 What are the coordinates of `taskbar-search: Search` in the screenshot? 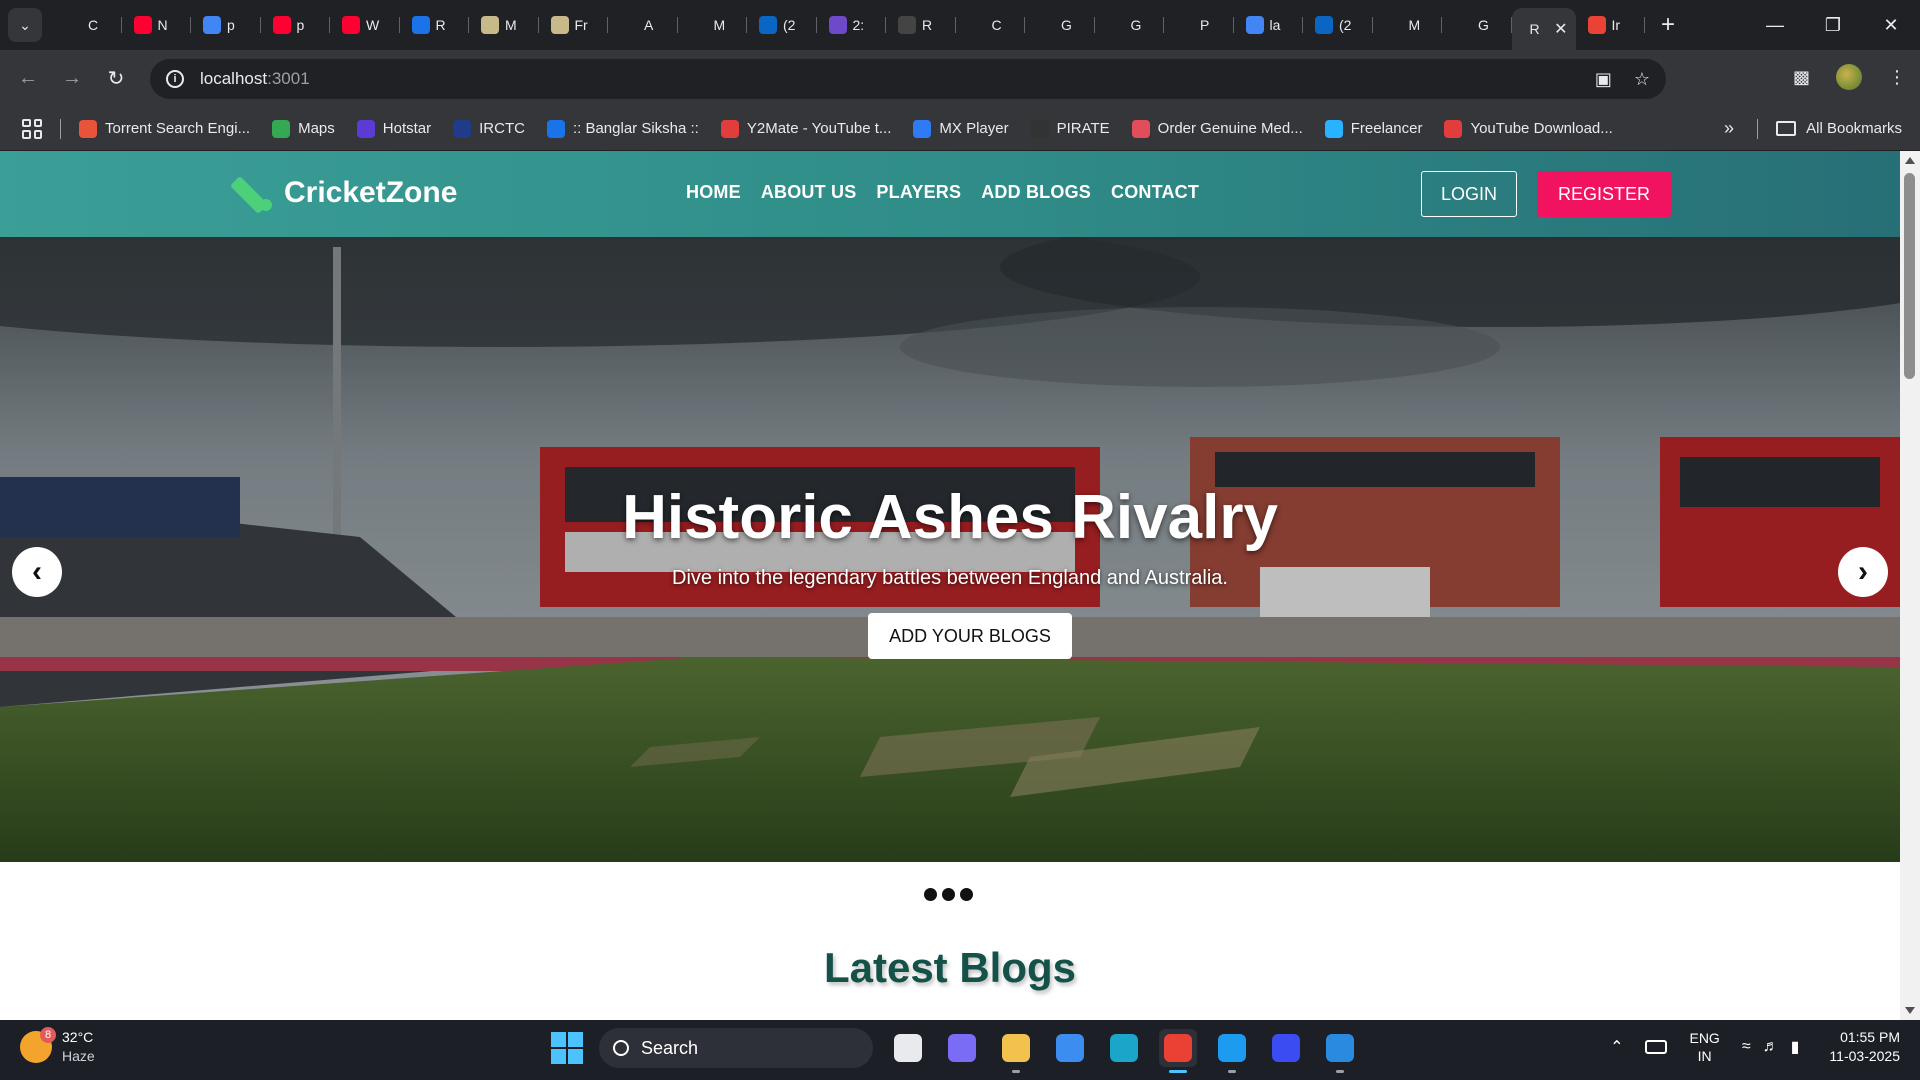 It's located at (736, 1048).